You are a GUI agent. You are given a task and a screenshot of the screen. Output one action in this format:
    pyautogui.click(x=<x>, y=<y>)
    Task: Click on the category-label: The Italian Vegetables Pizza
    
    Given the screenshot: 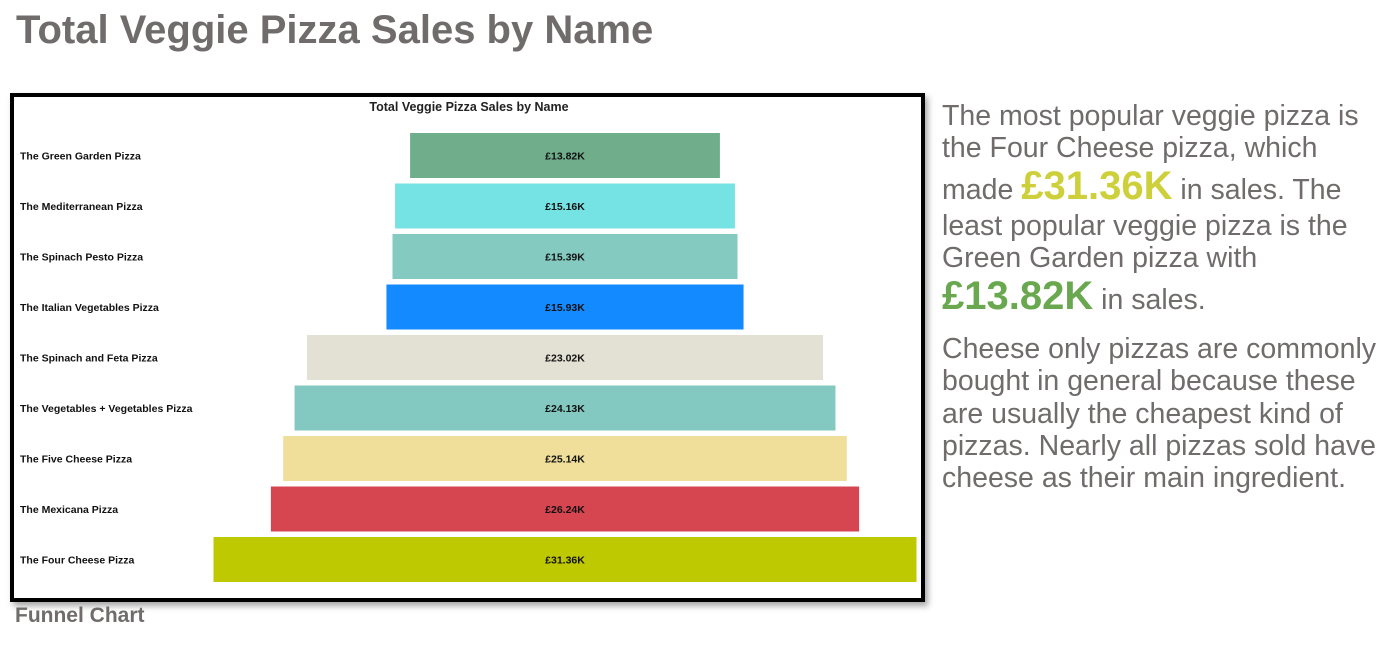 What is the action you would take?
    pyautogui.click(x=89, y=308)
    